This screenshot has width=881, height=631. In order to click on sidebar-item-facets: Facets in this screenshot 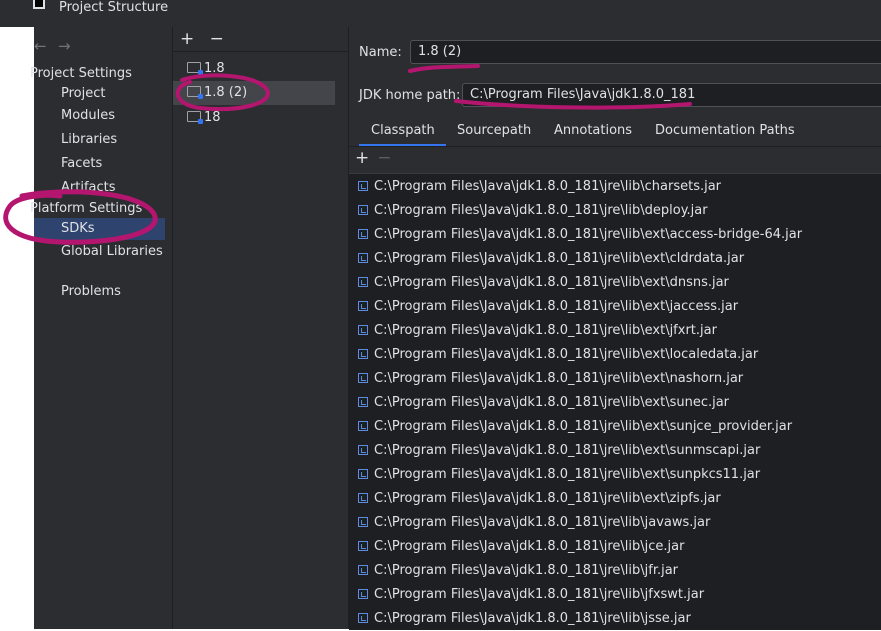, I will do `click(81, 163)`.